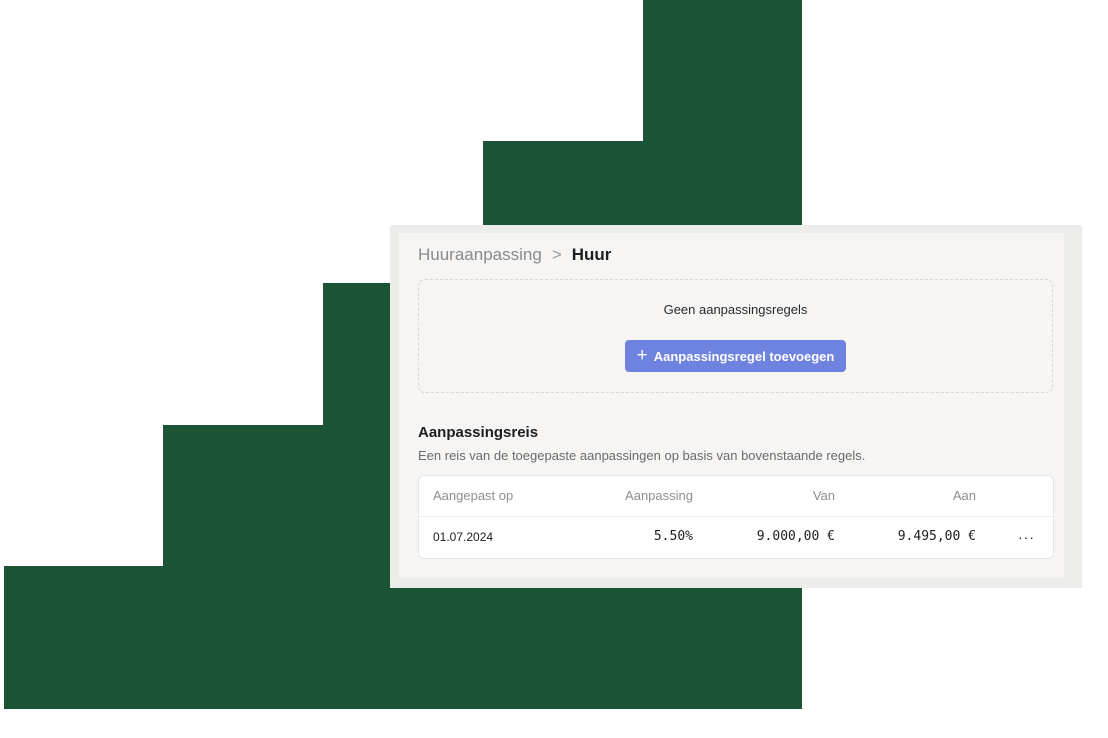 The height and width of the screenshot is (738, 1108). What do you see at coordinates (591, 254) in the screenshot?
I see `breadcrumb-current: Huur` at bounding box center [591, 254].